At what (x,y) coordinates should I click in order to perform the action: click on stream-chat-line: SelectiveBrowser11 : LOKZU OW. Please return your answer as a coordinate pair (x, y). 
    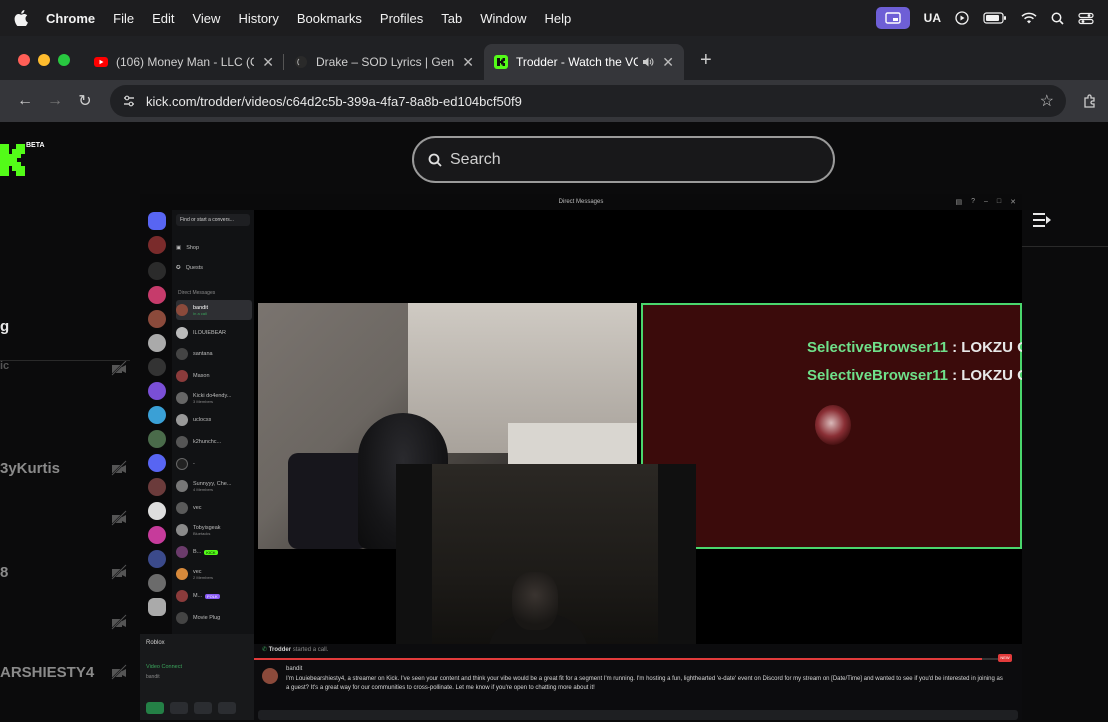
    Looking at the image, I should click on (914, 347).